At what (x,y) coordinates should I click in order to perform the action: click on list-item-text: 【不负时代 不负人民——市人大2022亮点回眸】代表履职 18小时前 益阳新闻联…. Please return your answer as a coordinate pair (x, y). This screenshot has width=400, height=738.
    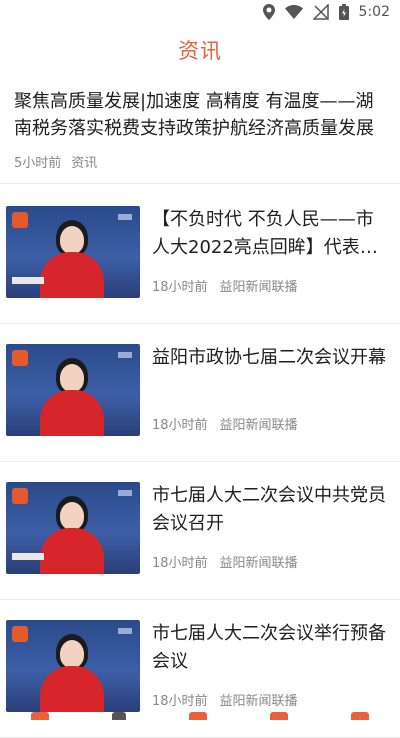
    Looking at the image, I should click on (263, 250).